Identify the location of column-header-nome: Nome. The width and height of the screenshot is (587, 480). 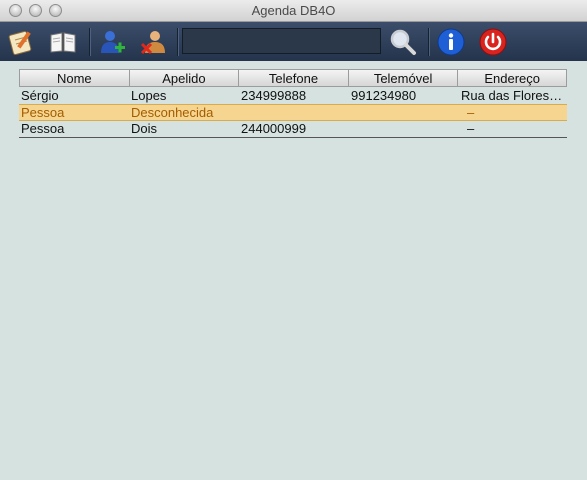
(75, 78).